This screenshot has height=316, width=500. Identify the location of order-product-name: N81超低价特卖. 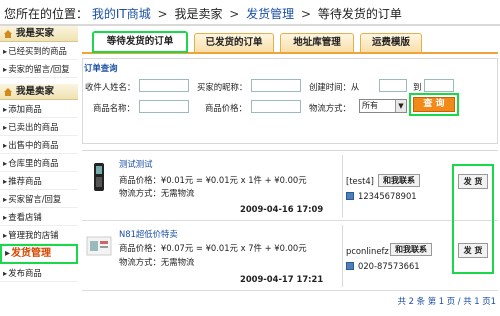
(148, 234).